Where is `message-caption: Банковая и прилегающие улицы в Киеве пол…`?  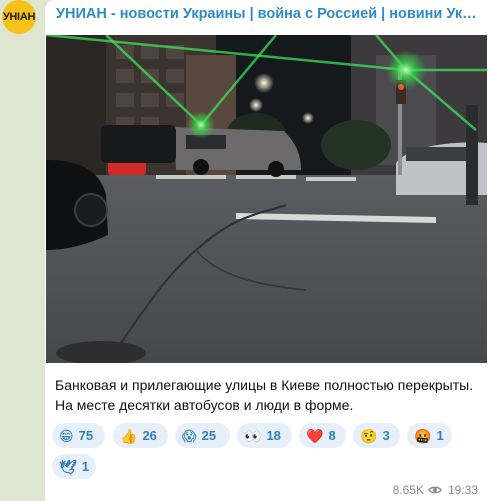
message-caption: Банковая и прилегающие улицы в Киеве пол… is located at coordinates (264, 395).